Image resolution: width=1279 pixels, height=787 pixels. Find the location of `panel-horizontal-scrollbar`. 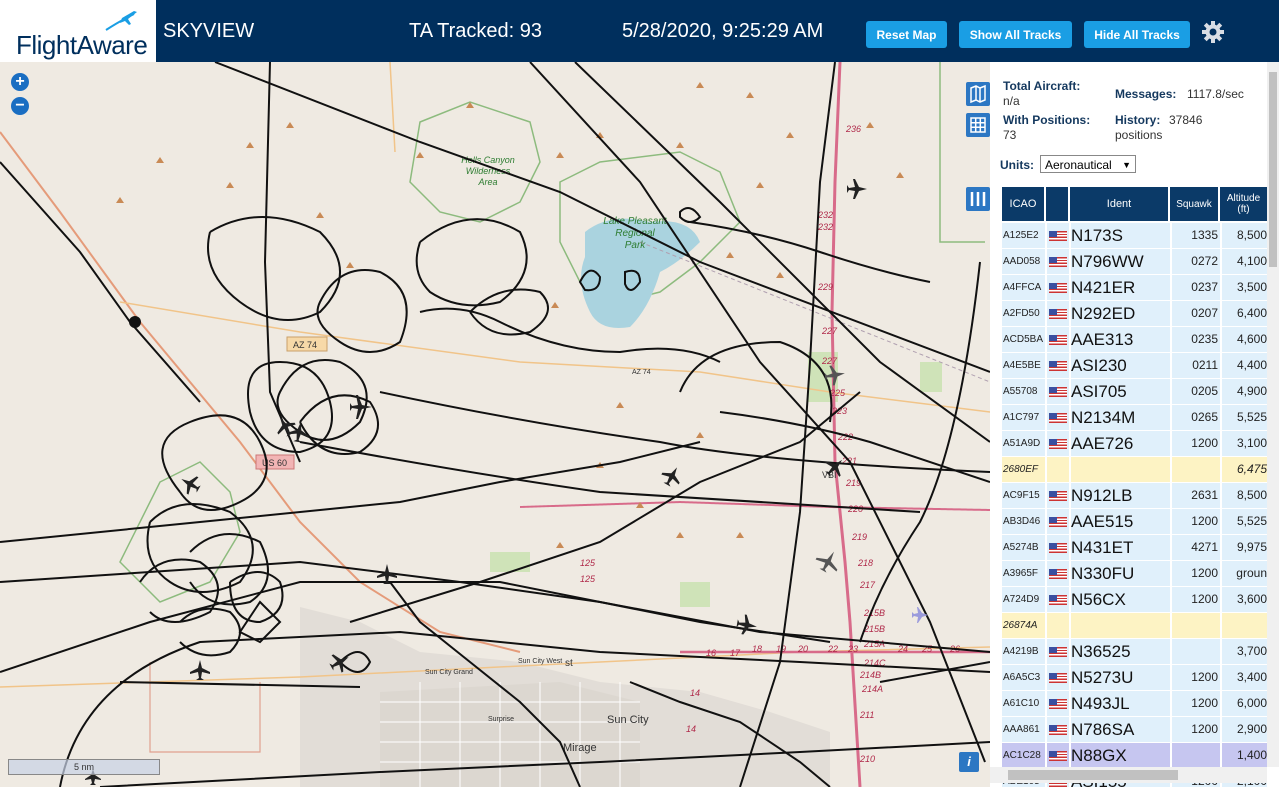

panel-horizontal-scrollbar is located at coordinates (1128, 775).